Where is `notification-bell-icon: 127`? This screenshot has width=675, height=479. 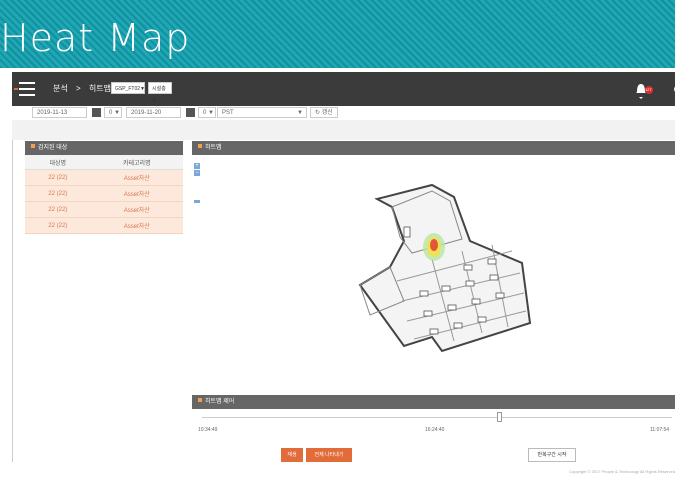
notification-bell-icon: 127 is located at coordinates (644, 90).